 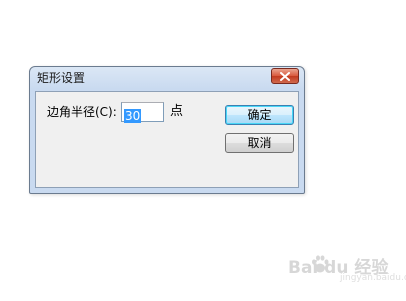 I want to click on ok-button: 确定, so click(x=259, y=115).